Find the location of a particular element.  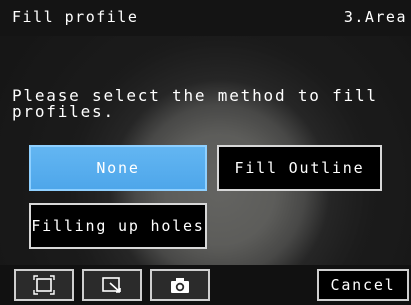

cancel-button: Cancel is located at coordinates (363, 285).